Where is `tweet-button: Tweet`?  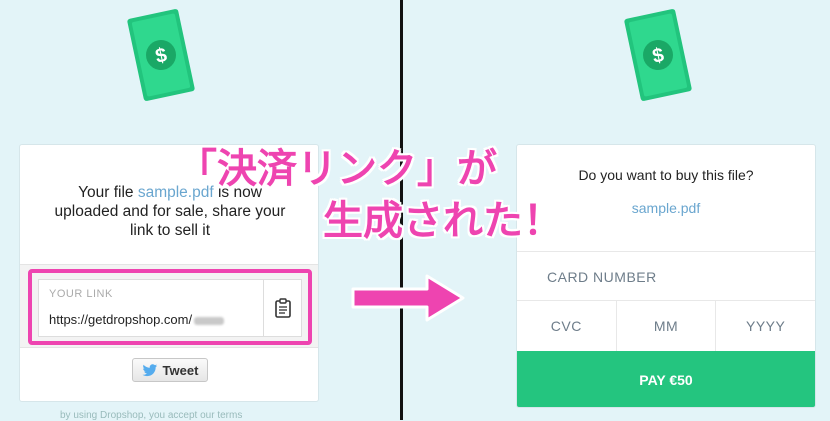 tweet-button: Tweet is located at coordinates (170, 370).